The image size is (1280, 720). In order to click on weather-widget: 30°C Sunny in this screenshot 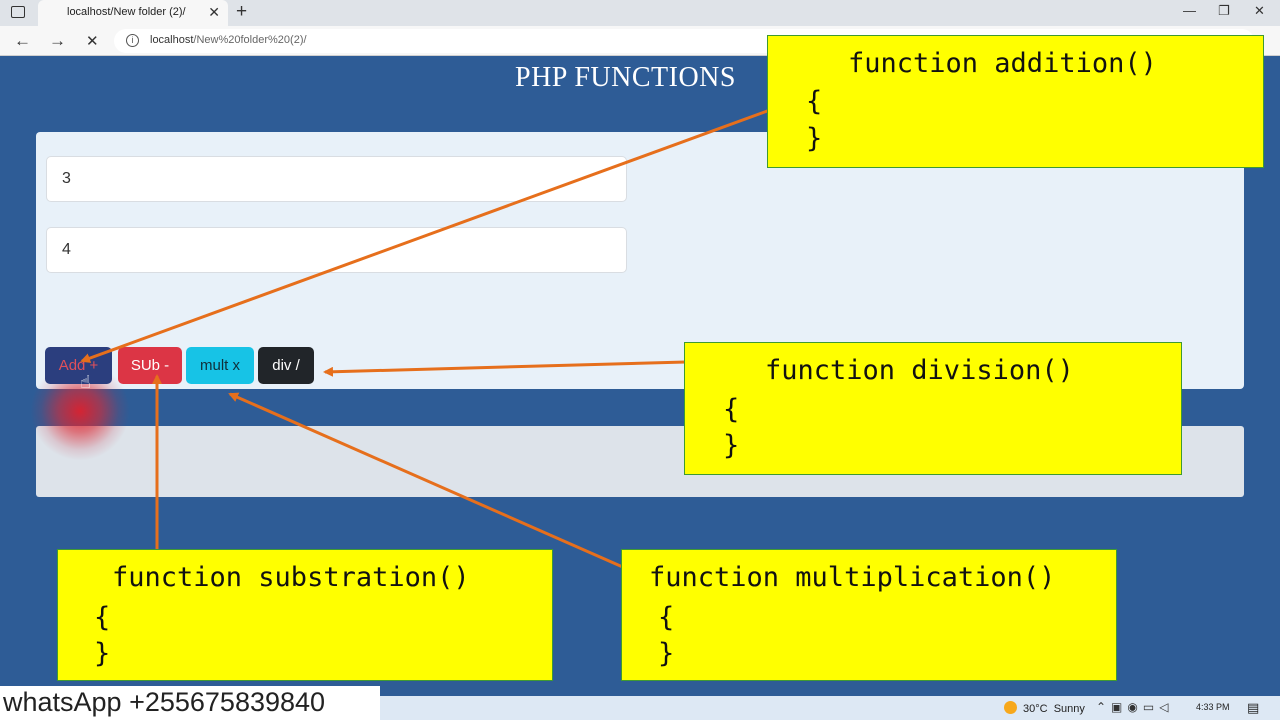, I will do `click(1044, 708)`.